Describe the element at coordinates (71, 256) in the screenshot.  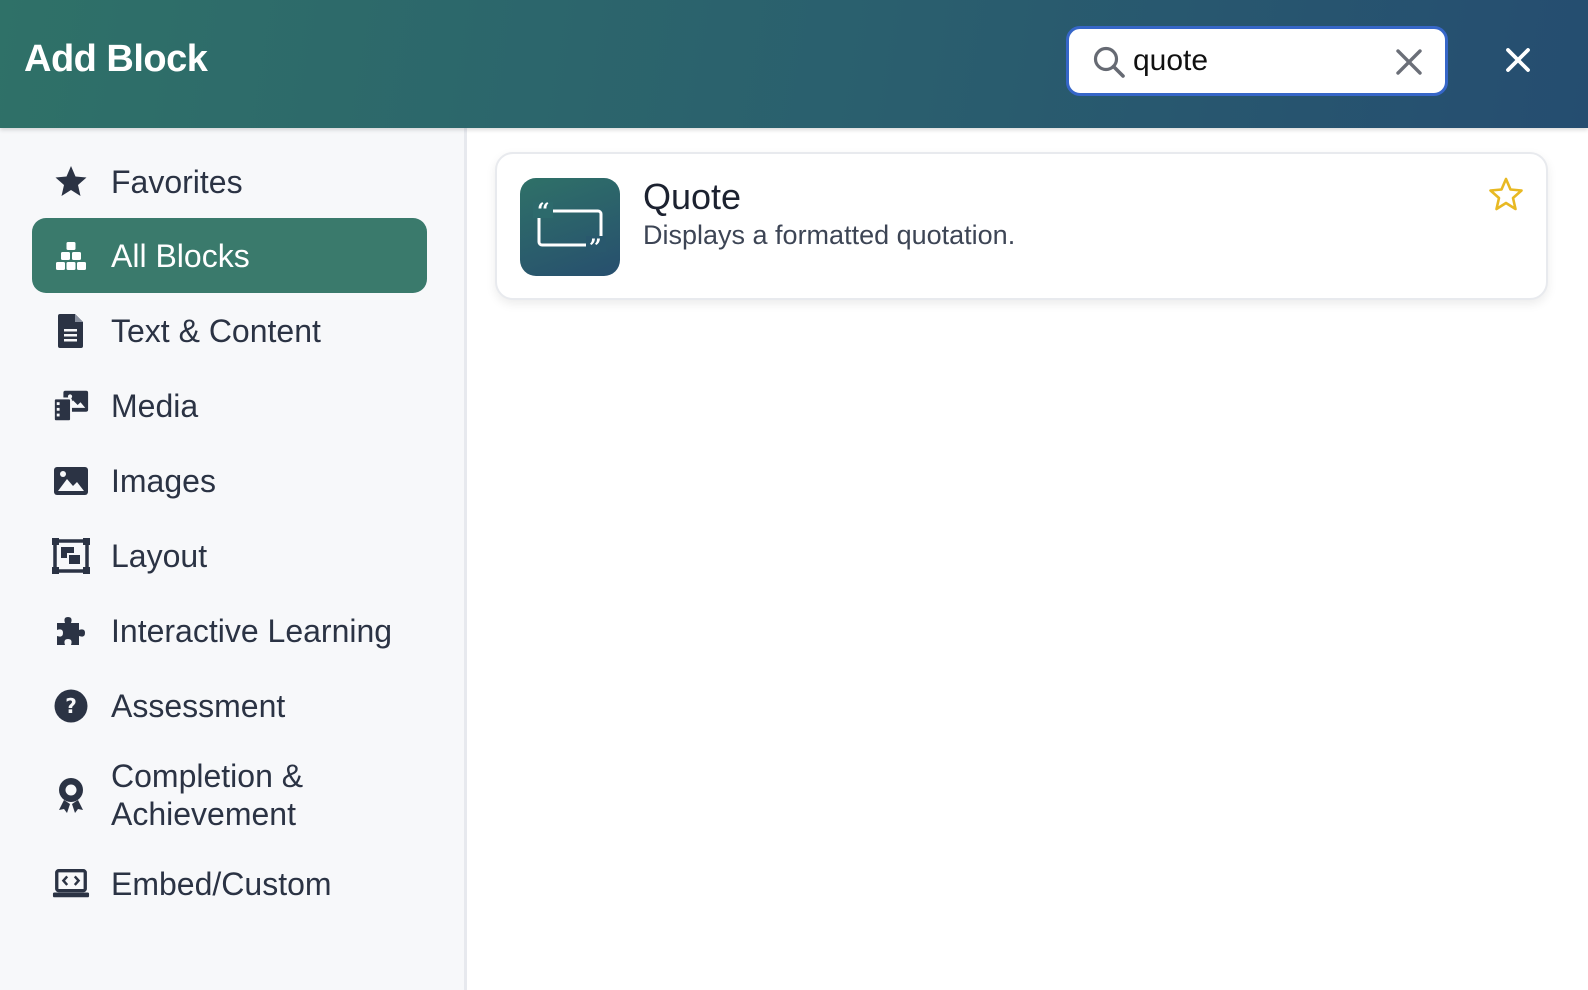
I see `blocks-icon` at that location.